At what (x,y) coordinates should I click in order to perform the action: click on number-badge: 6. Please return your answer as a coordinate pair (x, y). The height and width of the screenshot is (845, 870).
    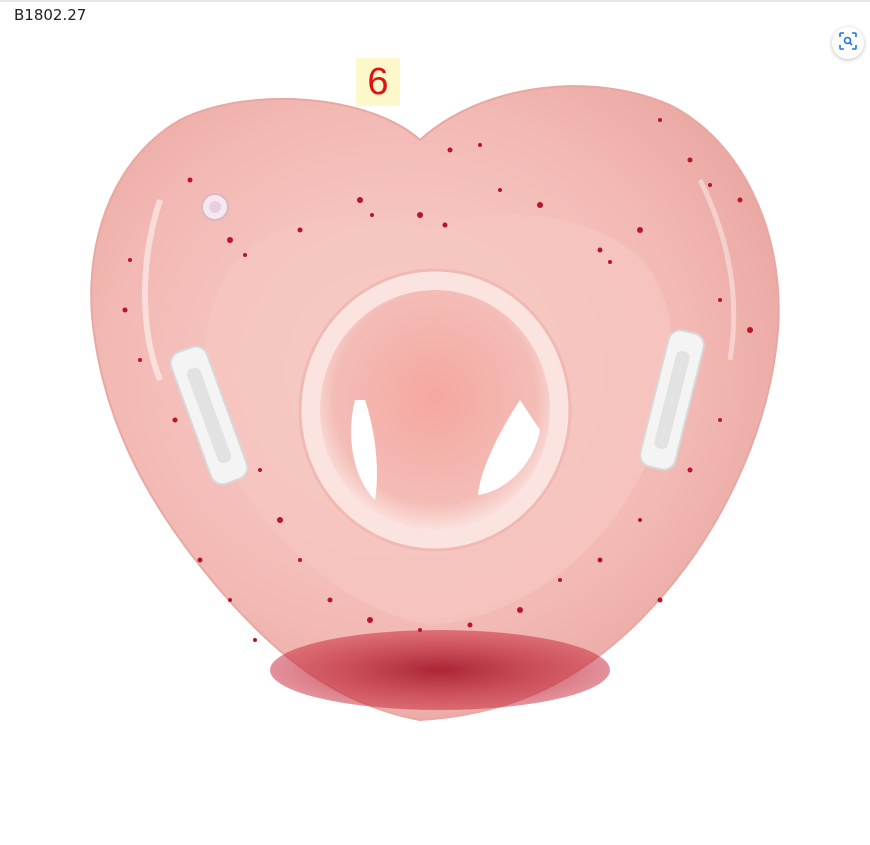
    Looking at the image, I should click on (378, 82).